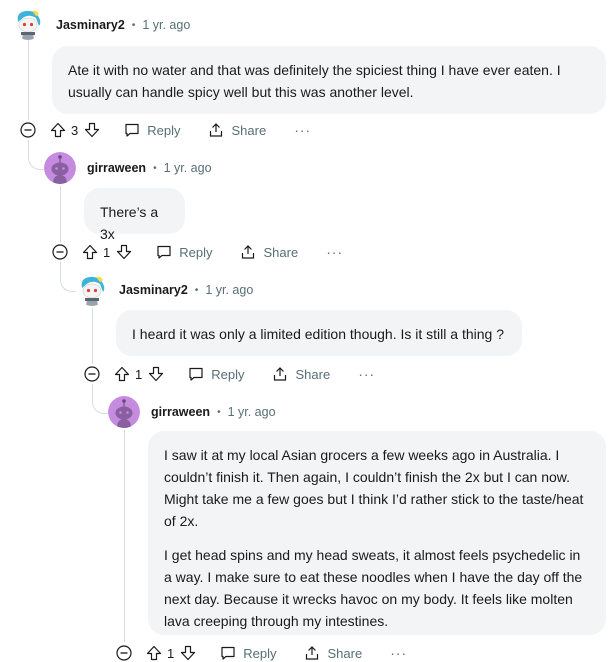  I want to click on comment-paragraph: There’s a 3x, so click(129, 223).